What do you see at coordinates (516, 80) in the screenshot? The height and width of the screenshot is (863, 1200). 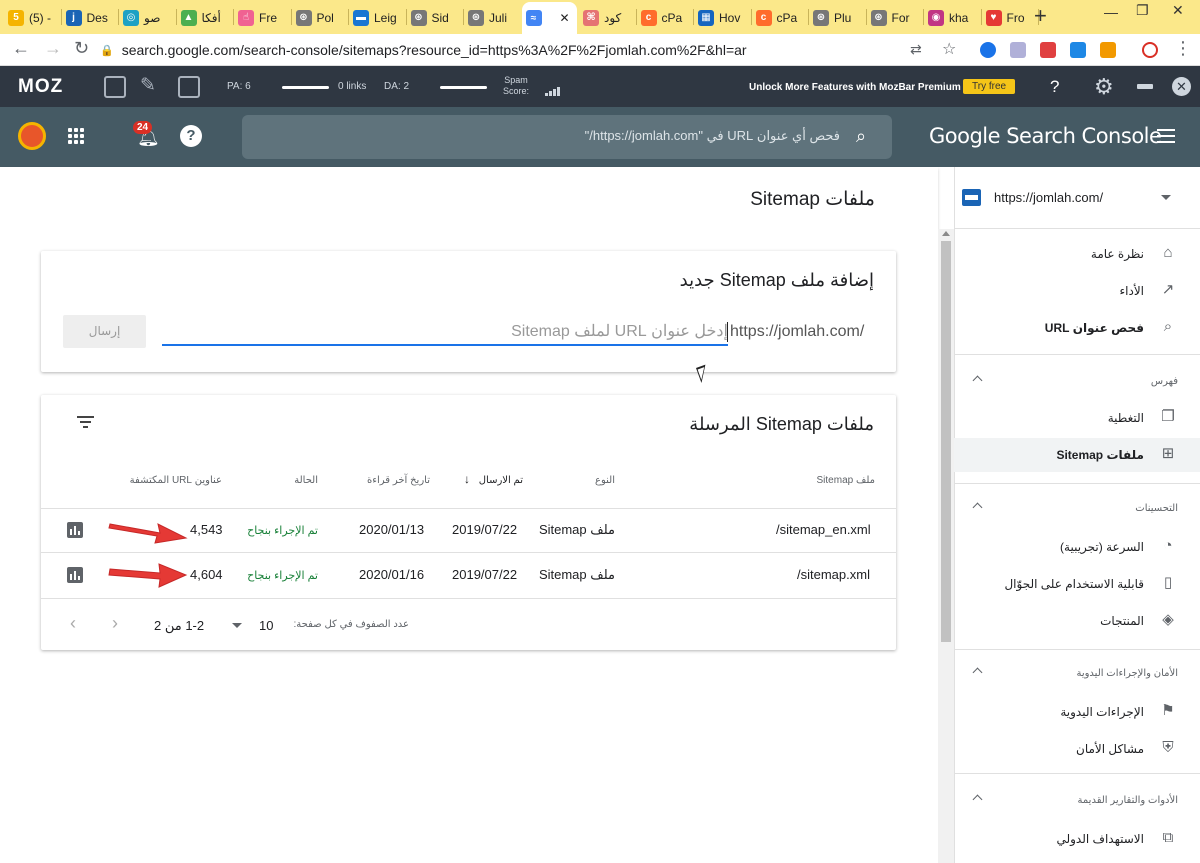 I see `moz-spam-label: Spam` at bounding box center [516, 80].